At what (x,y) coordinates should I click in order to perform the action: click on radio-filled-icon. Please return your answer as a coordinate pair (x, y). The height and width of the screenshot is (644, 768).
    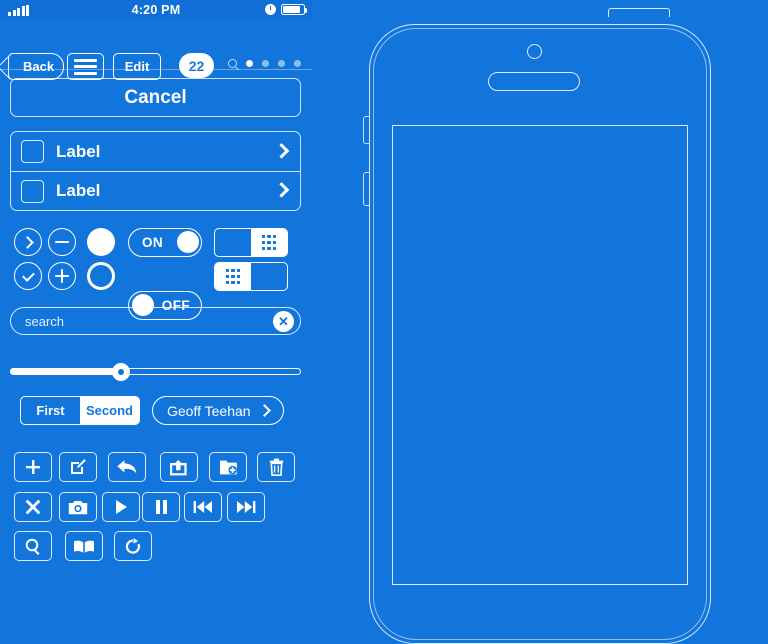
    Looking at the image, I should click on (101, 242).